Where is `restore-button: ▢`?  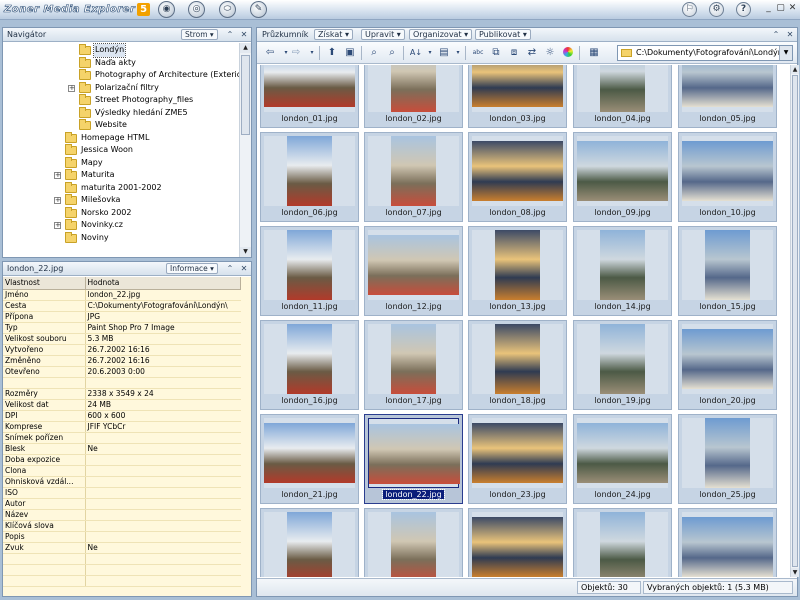 restore-button: ▢ is located at coordinates (780, 8).